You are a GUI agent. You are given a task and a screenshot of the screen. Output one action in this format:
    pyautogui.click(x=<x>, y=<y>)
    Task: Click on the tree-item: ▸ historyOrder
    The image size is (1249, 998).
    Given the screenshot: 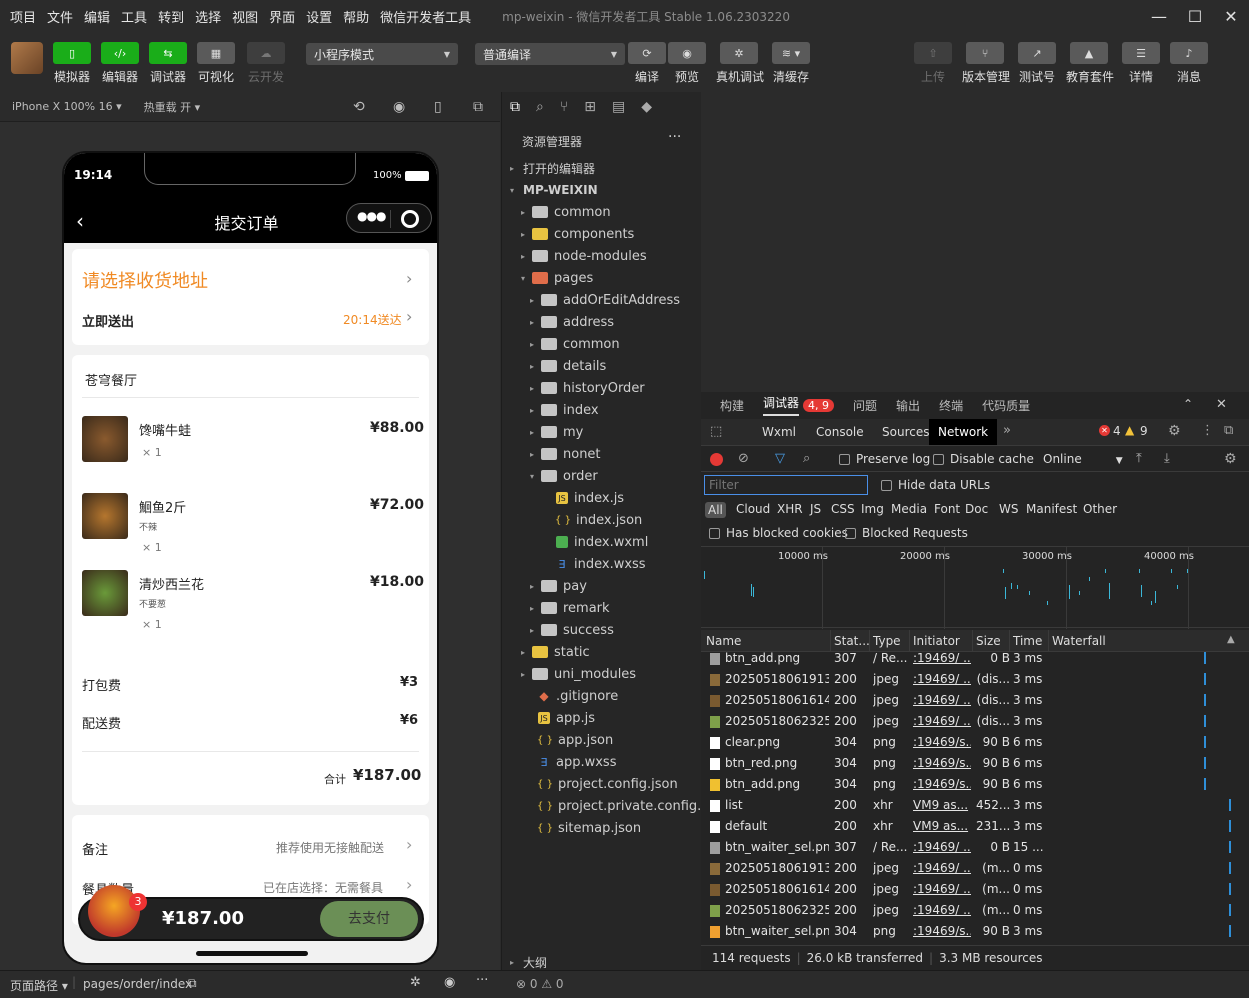 What is the action you would take?
    pyautogui.click(x=602, y=388)
    